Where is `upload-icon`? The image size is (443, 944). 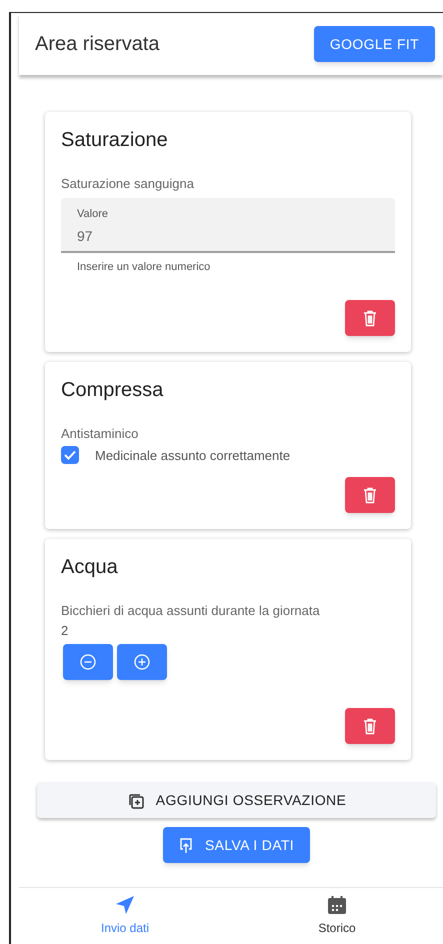 upload-icon is located at coordinates (185, 845).